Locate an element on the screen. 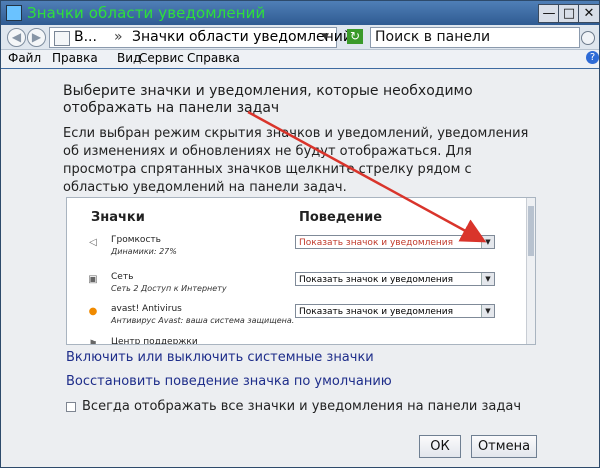  row-name: Громкость is located at coordinates (136, 240).